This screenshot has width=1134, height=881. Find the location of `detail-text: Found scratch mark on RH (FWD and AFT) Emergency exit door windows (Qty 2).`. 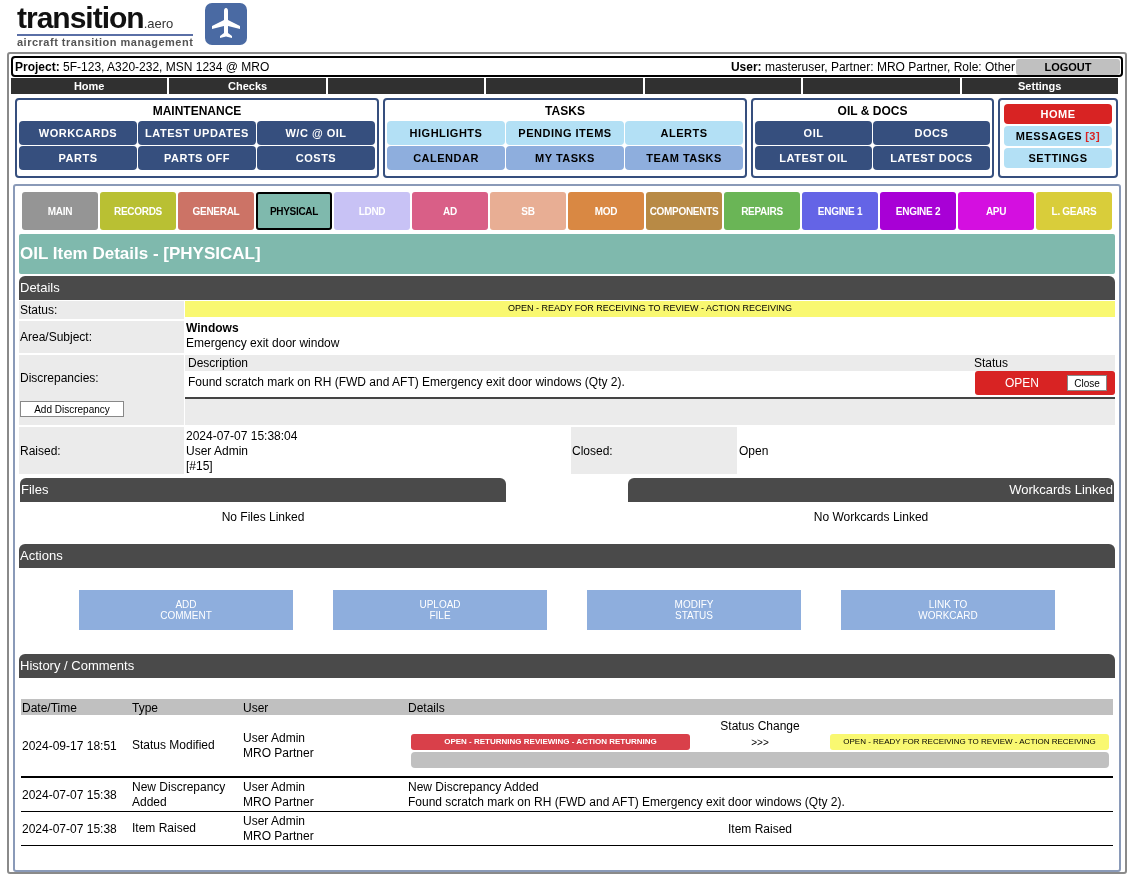

detail-text: Found scratch mark on RH (FWD and AFT) Emergency exit door windows (Qty 2). is located at coordinates (627, 802).